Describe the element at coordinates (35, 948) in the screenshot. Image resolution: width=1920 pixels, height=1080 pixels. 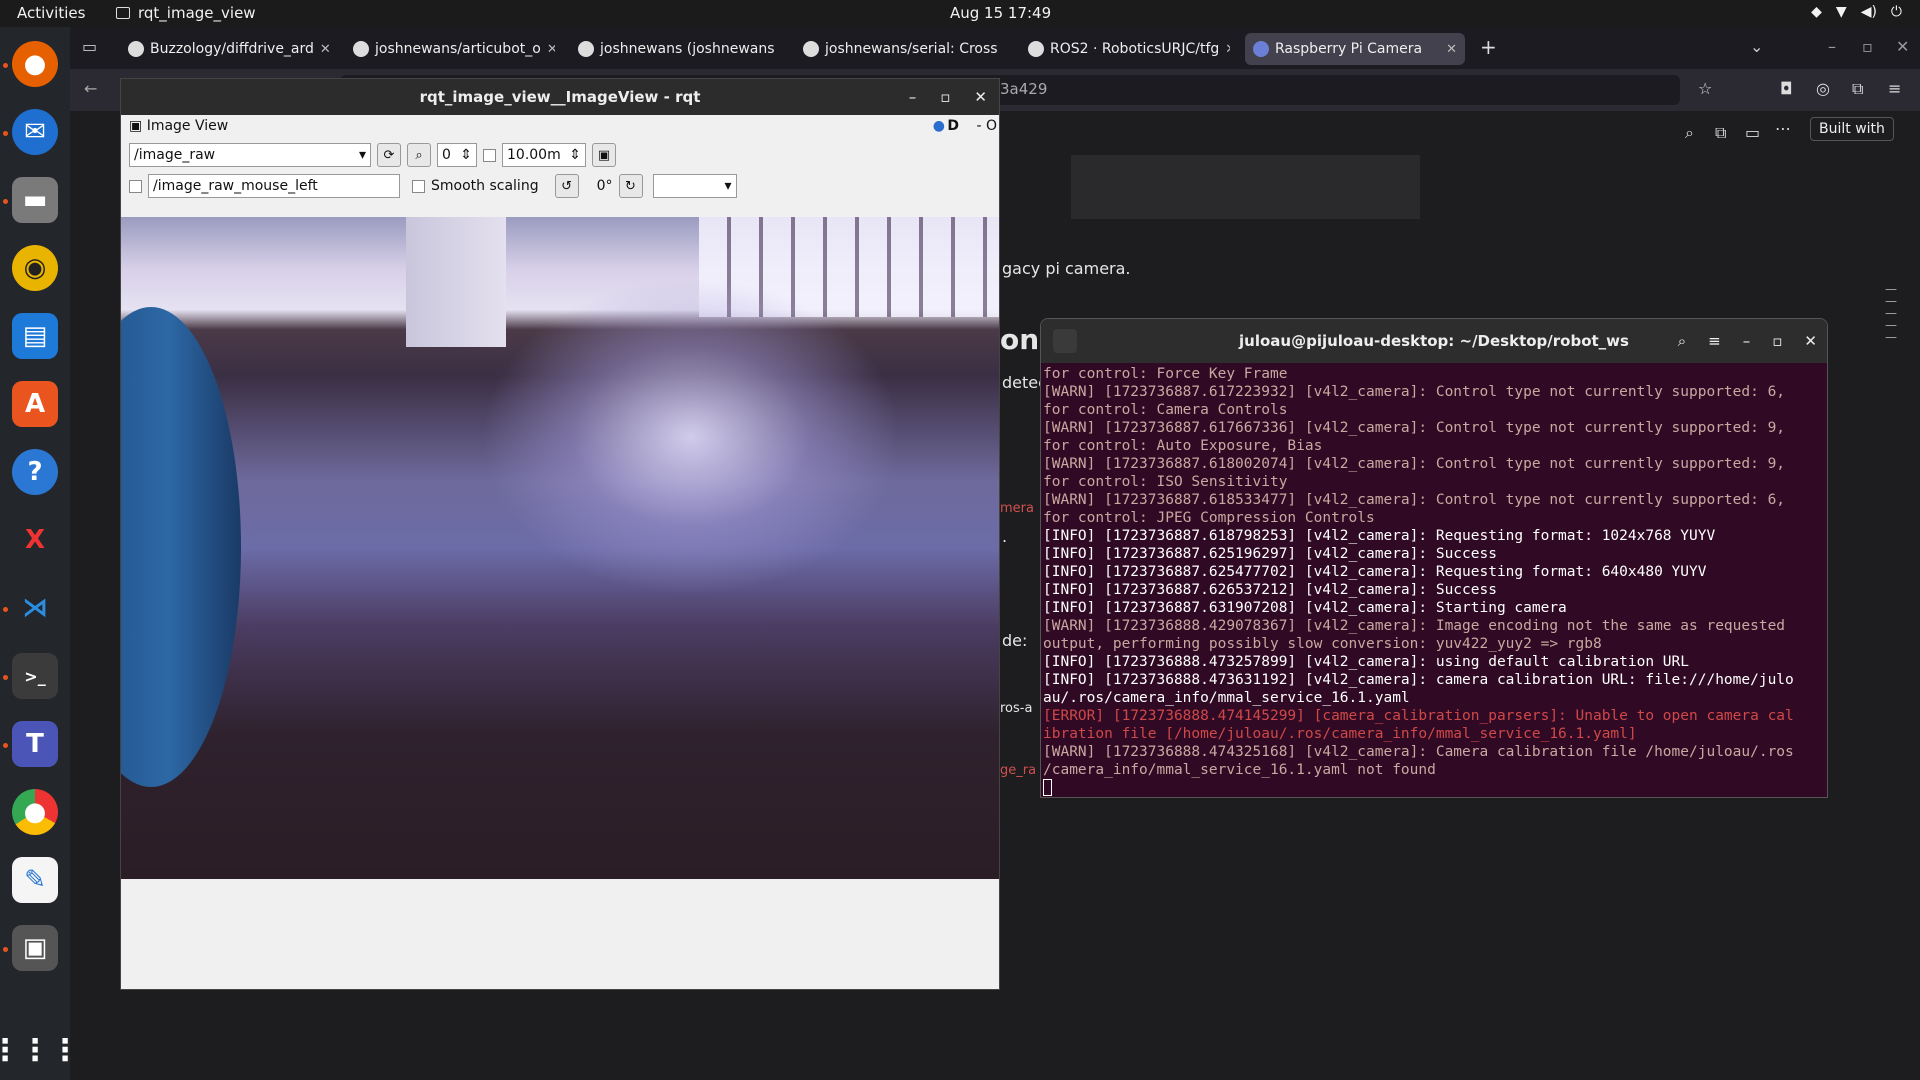
I see `image-viewer-icon: ▣` at that location.